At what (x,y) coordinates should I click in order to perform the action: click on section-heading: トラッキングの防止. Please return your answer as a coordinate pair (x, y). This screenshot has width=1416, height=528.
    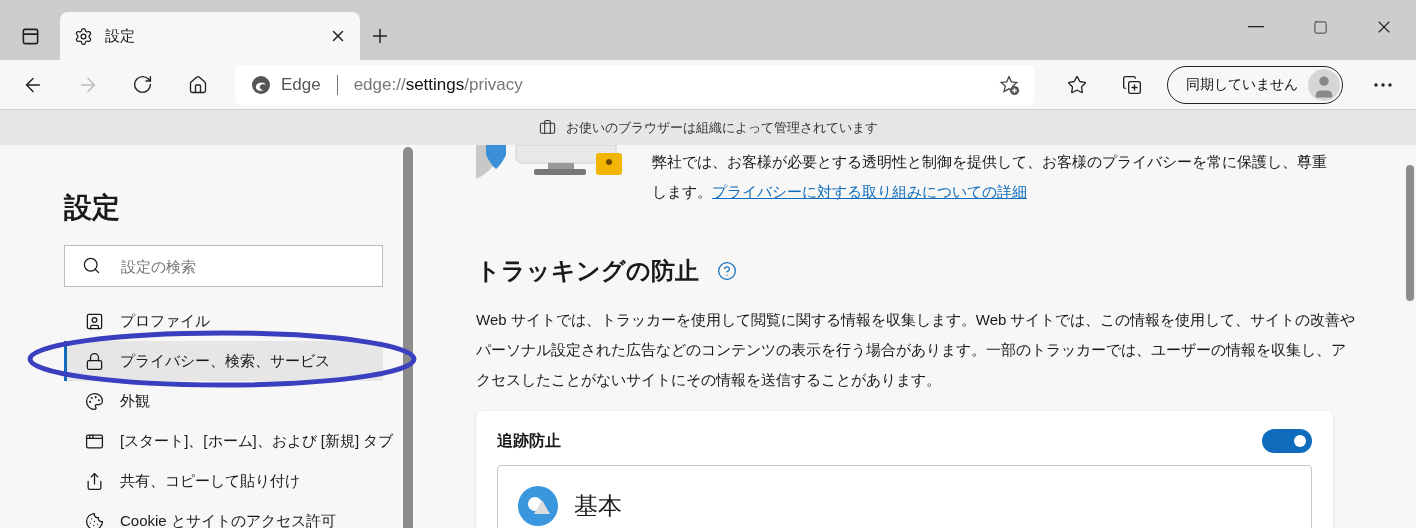
    Looking at the image, I should click on (587, 271).